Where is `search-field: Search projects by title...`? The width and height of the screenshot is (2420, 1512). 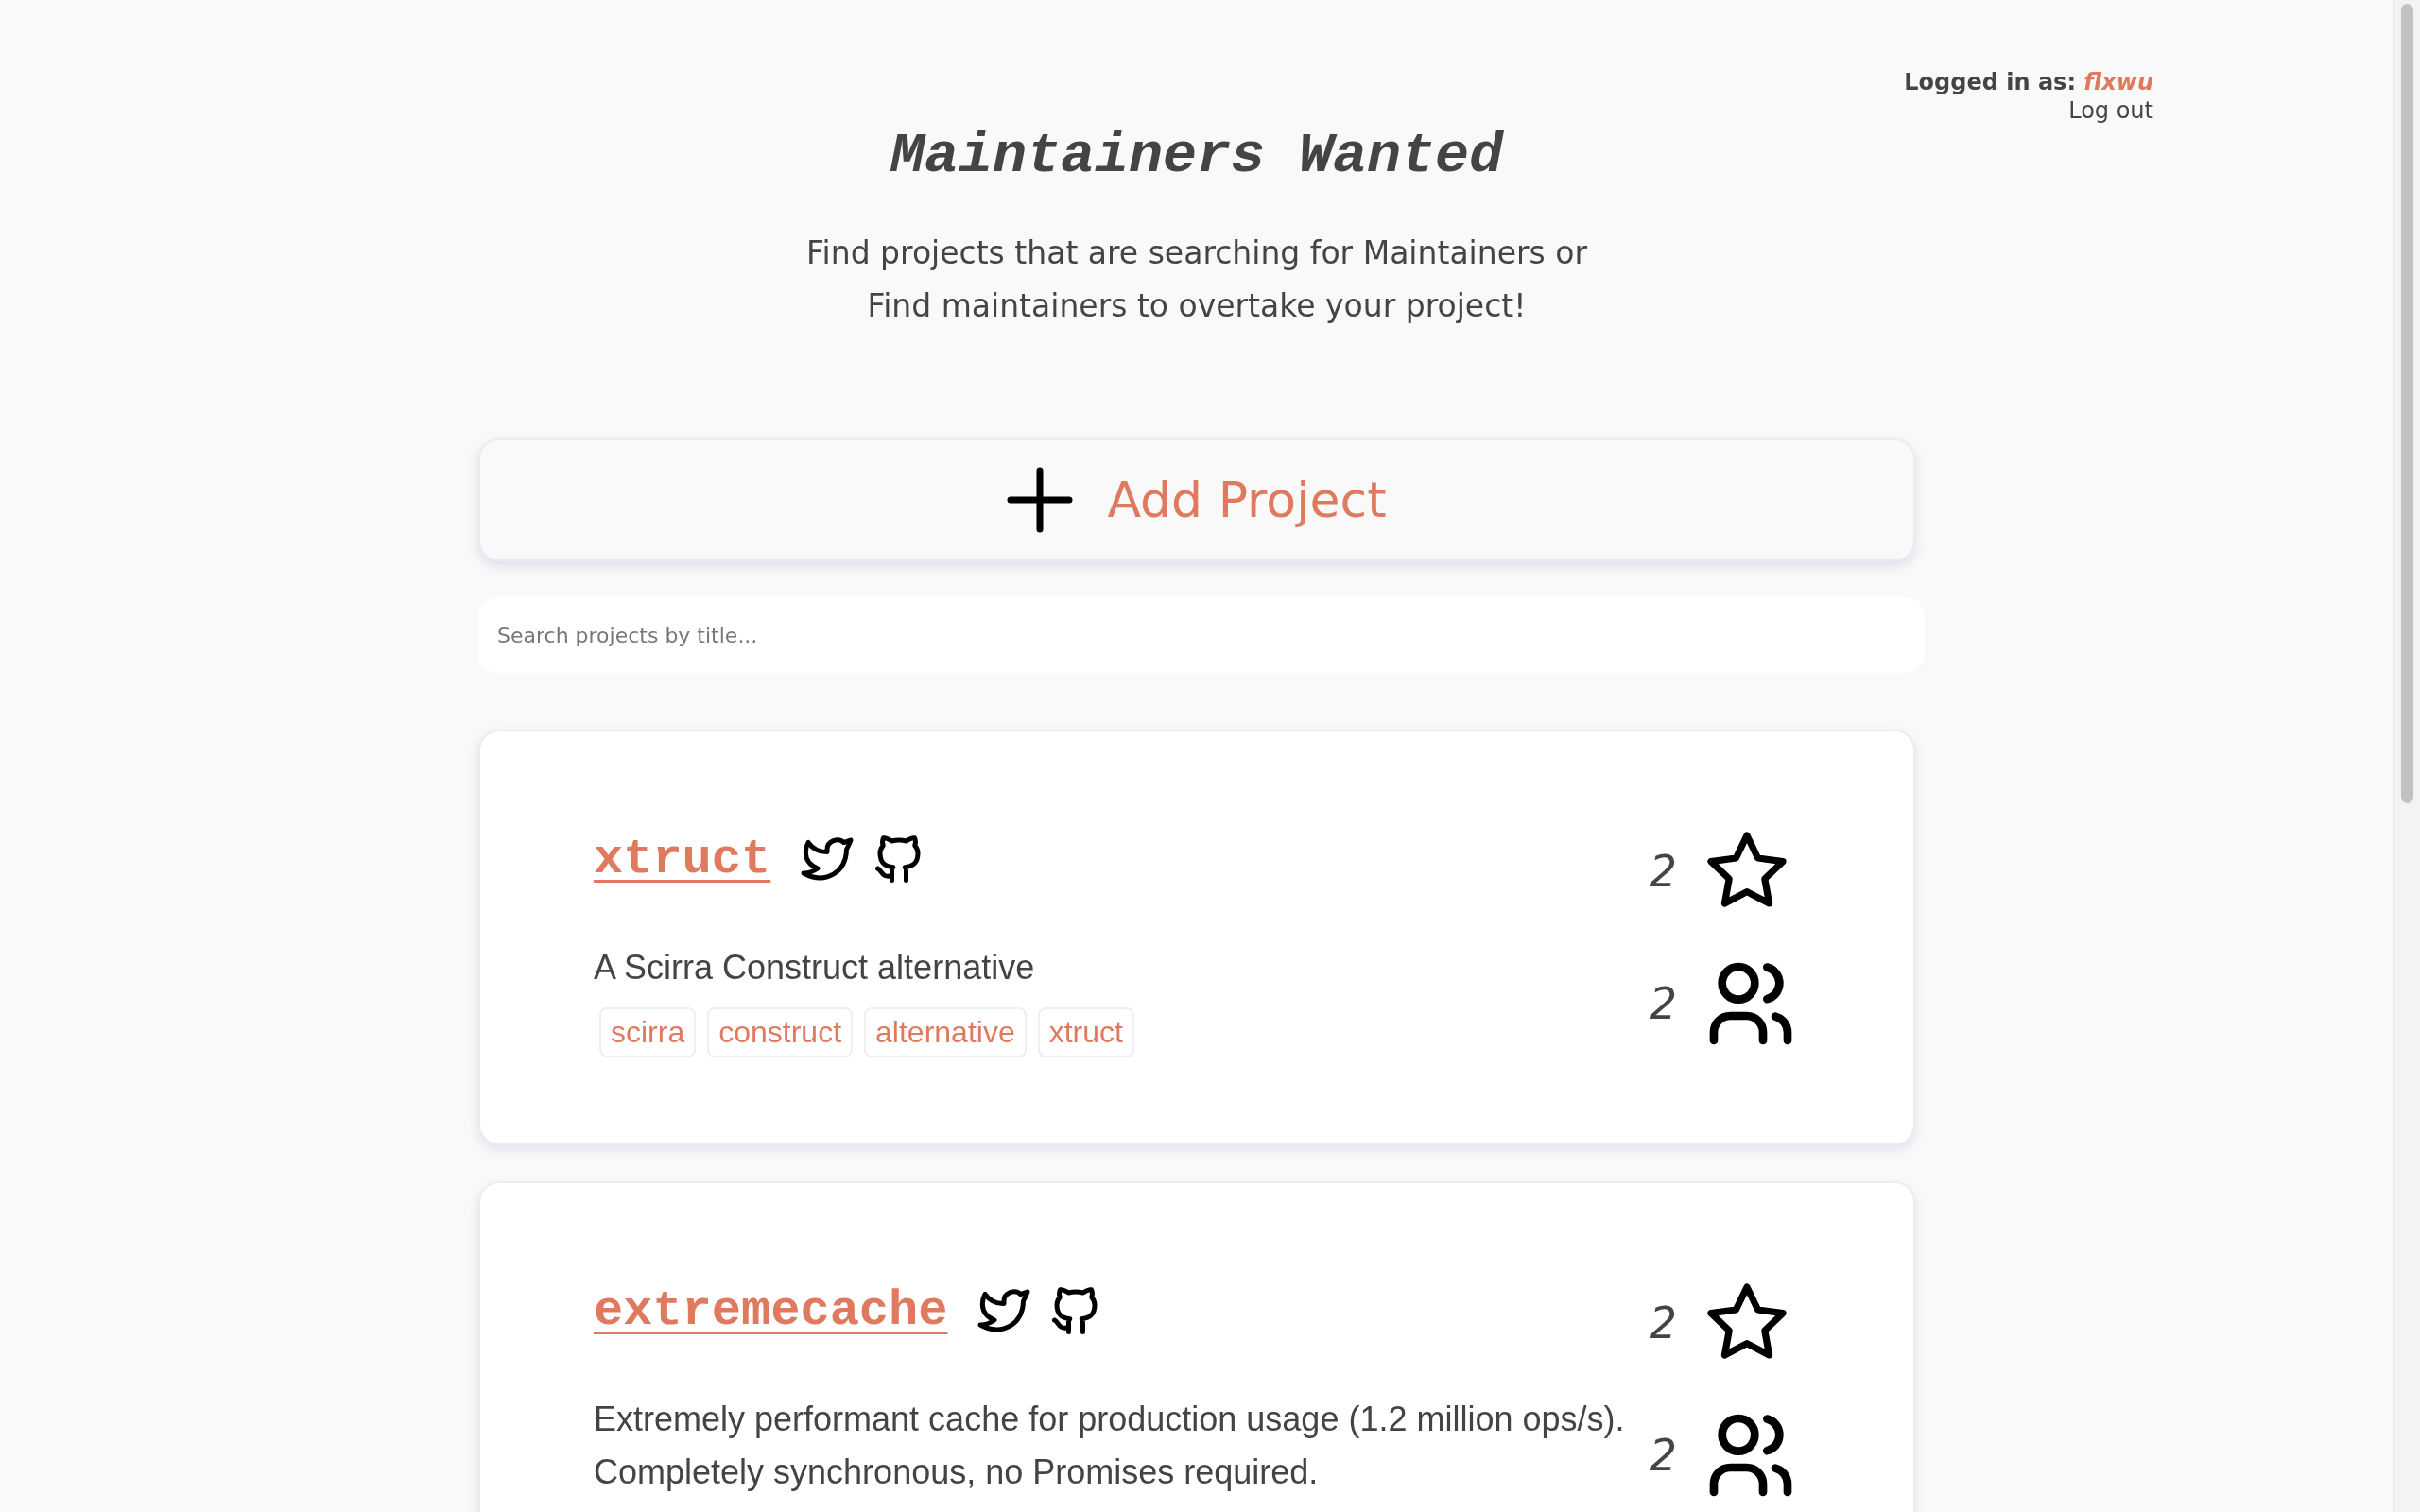
search-field: Search projects by title... is located at coordinates (1201, 635).